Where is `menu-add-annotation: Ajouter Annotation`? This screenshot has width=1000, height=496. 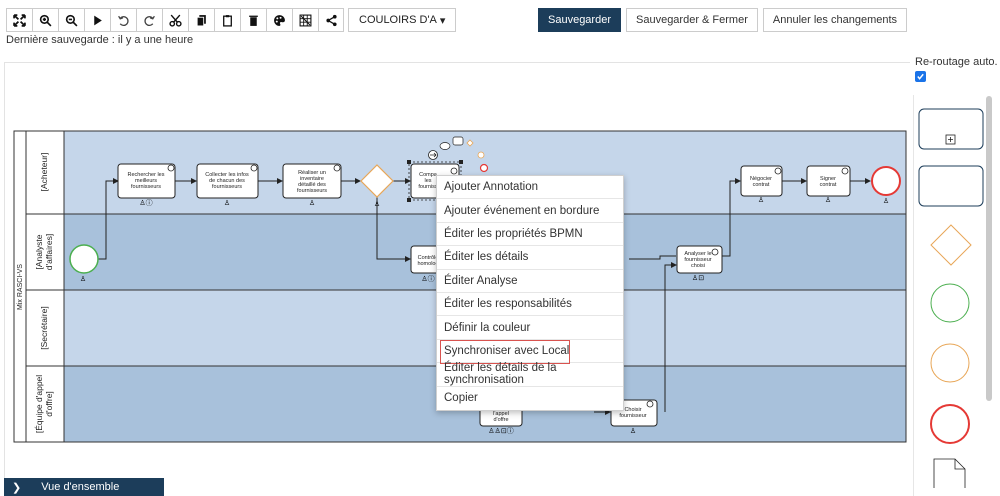 menu-add-annotation: Ajouter Annotation is located at coordinates (530, 188).